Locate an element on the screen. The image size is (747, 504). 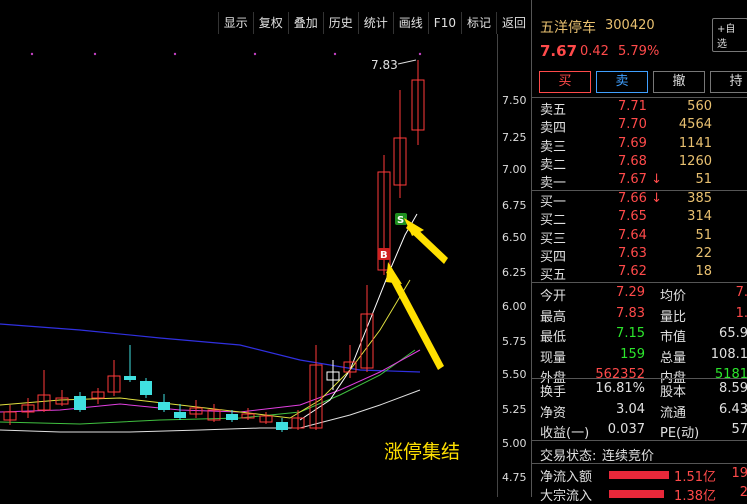
price-change-pct: 5.79% is located at coordinates (639, 51).